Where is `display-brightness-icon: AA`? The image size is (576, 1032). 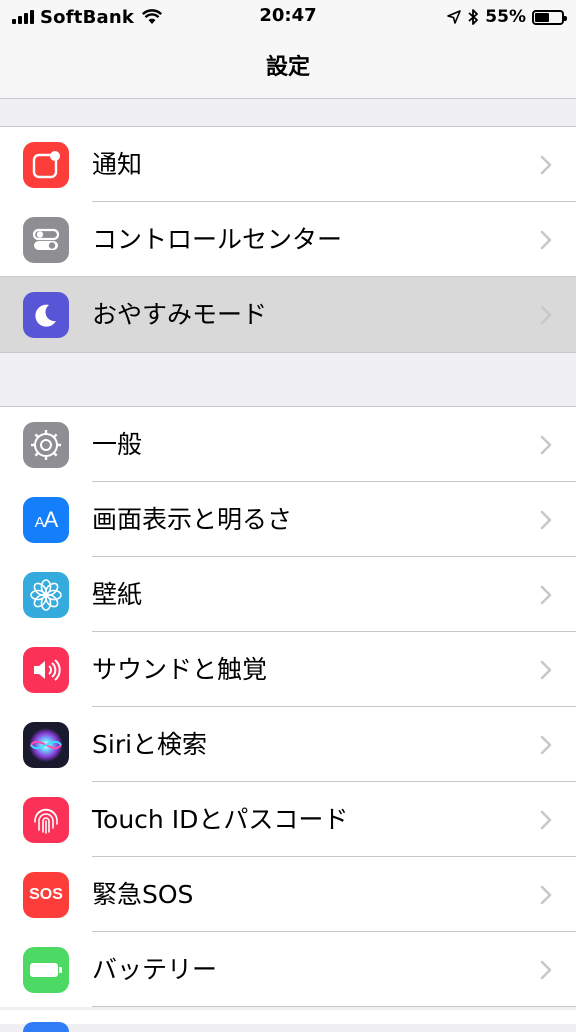
display-brightness-icon: AA is located at coordinates (46, 520).